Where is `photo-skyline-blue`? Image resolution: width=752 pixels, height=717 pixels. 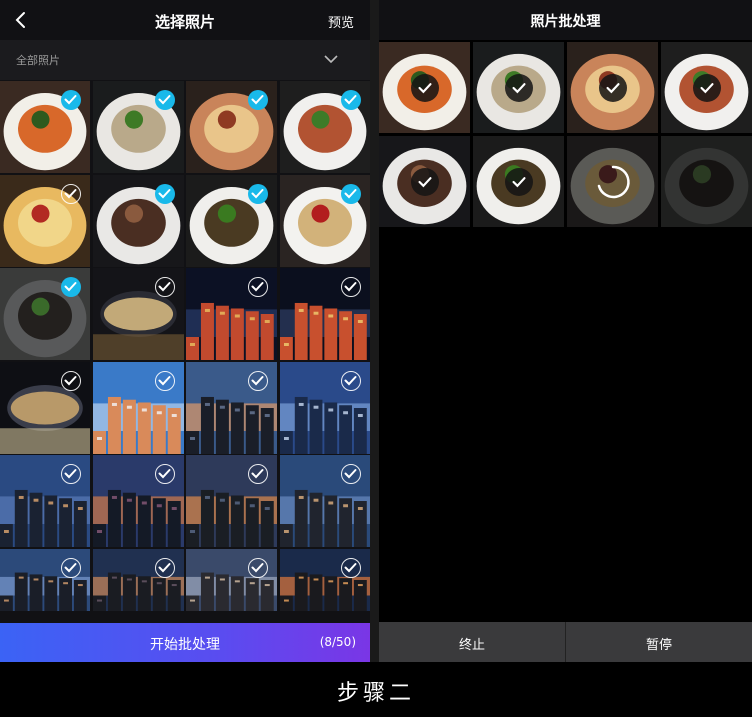
photo-skyline-blue is located at coordinates (45, 580).